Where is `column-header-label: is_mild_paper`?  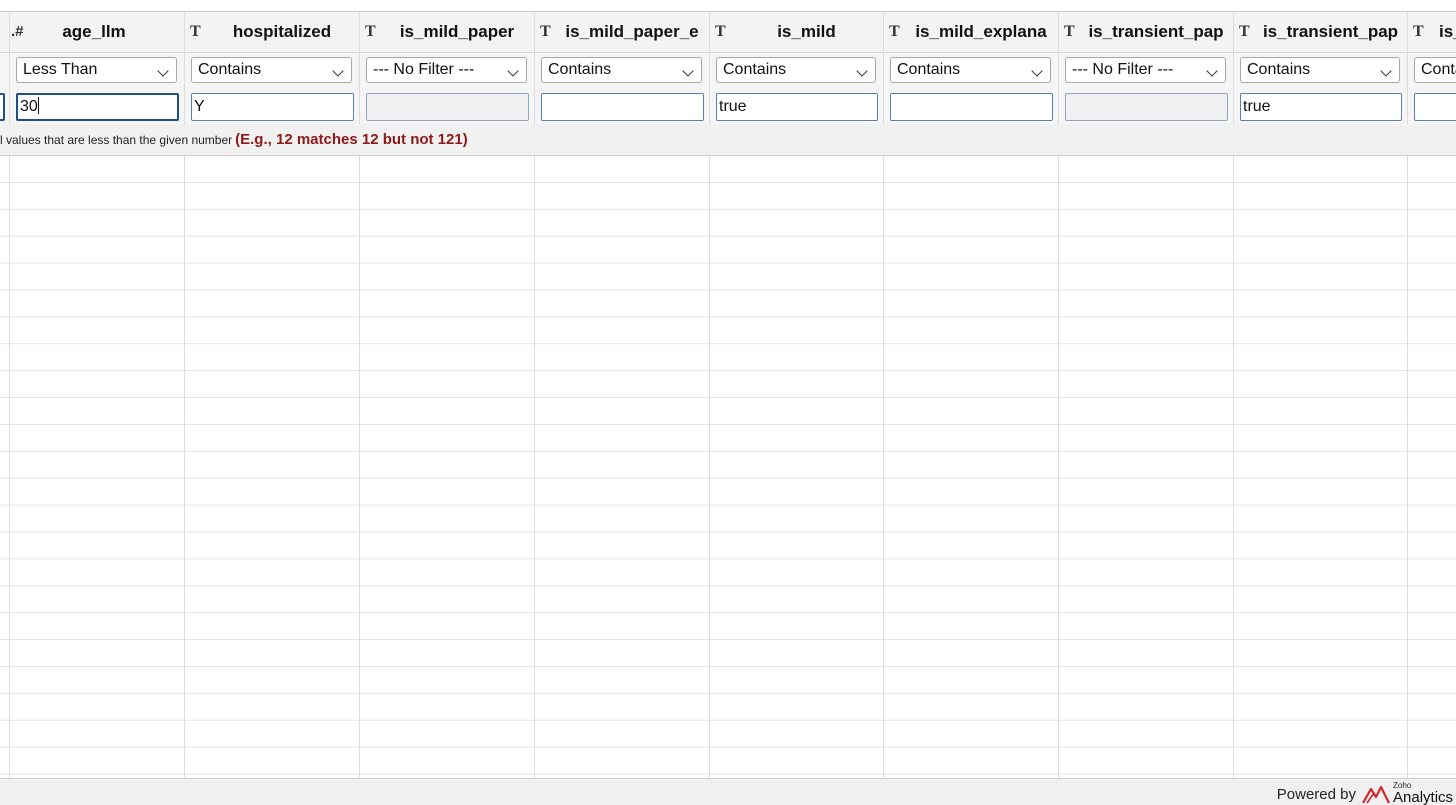 column-header-label: is_mild_paper is located at coordinates (457, 31).